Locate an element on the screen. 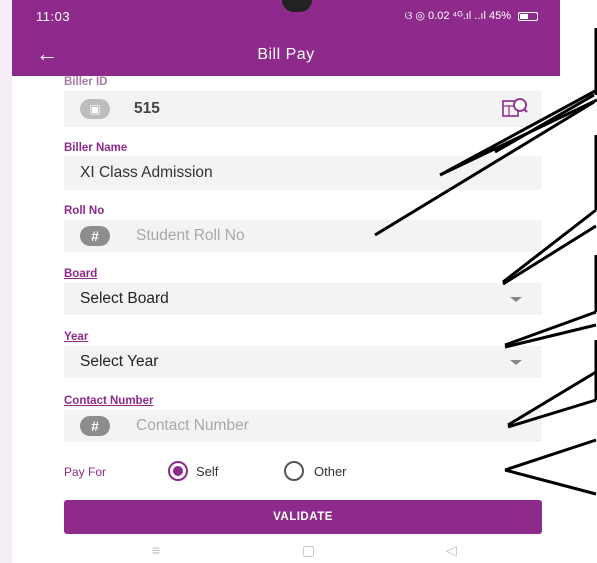 The width and height of the screenshot is (597, 563). id-card-icon: ▣ is located at coordinates (95, 109).